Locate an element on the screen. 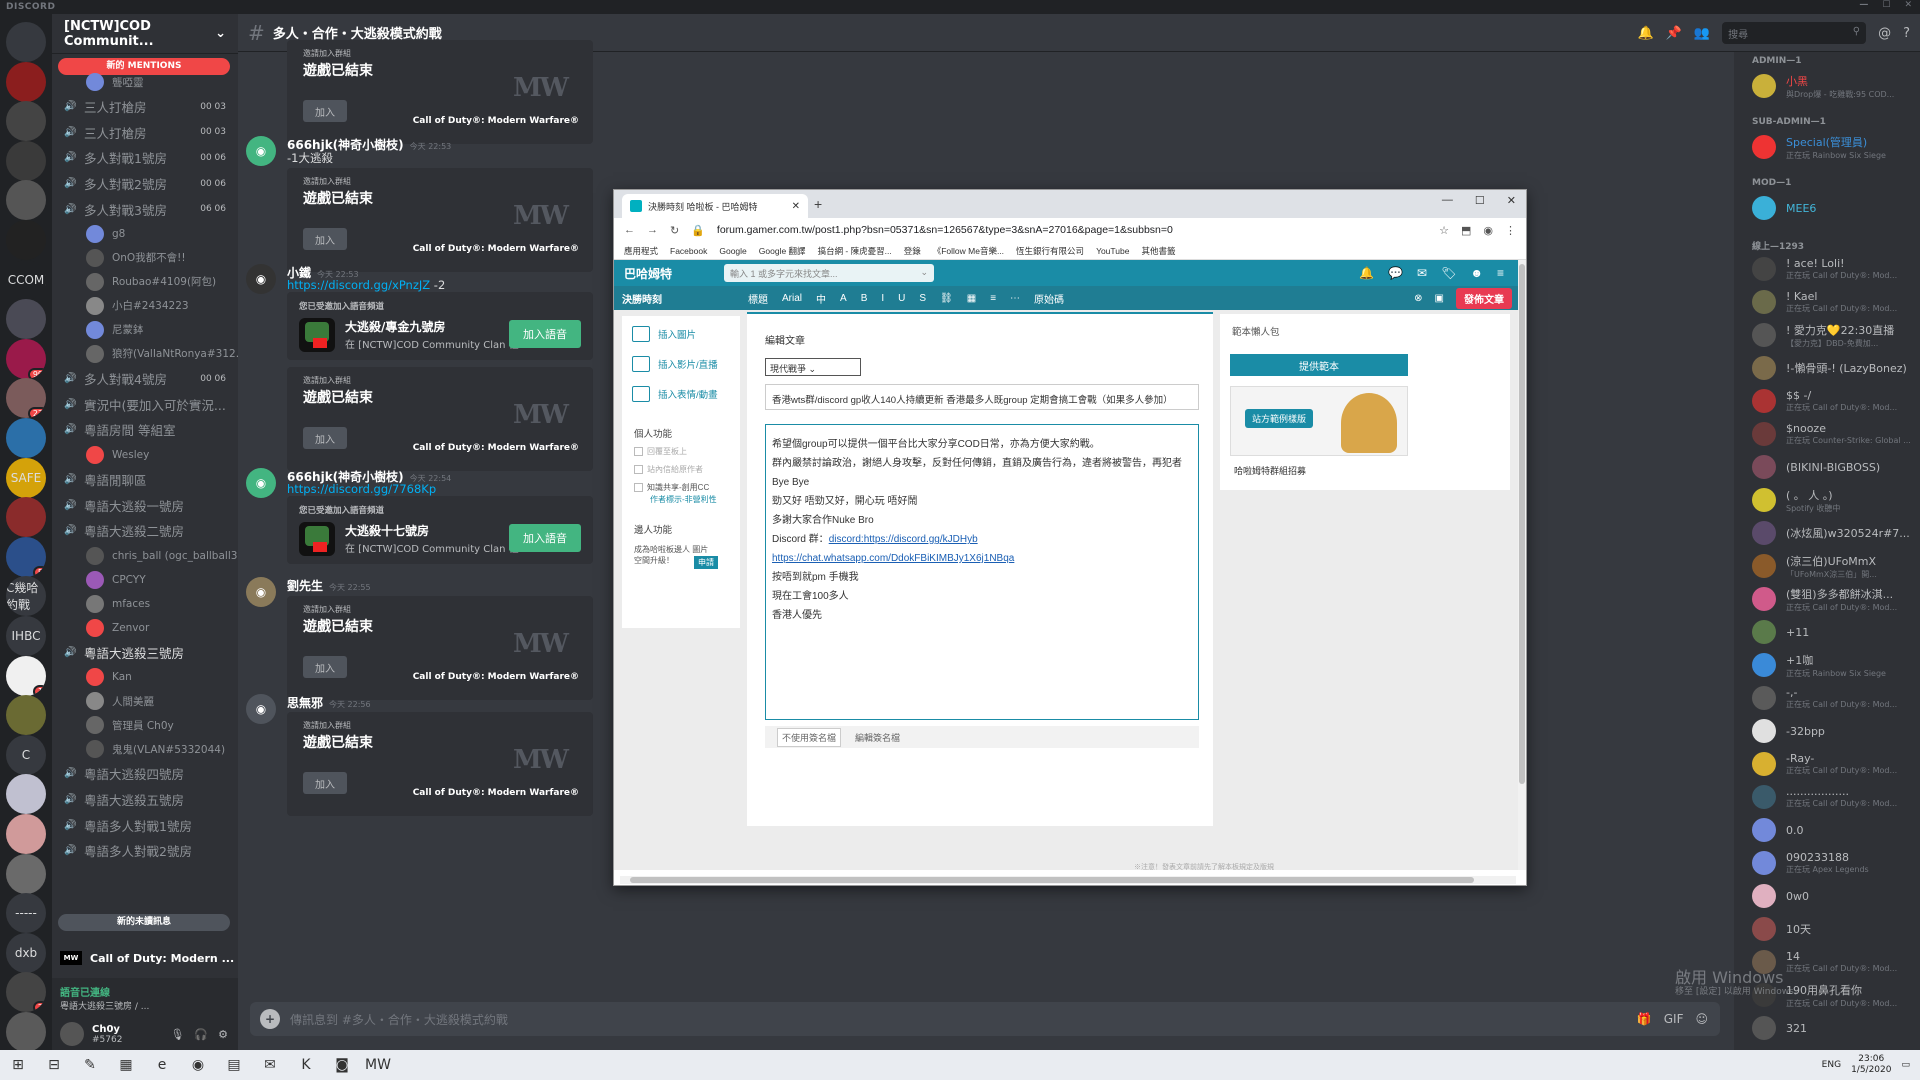 The width and height of the screenshot is (1920, 1080). apply-button: 申請 is located at coordinates (706, 562).